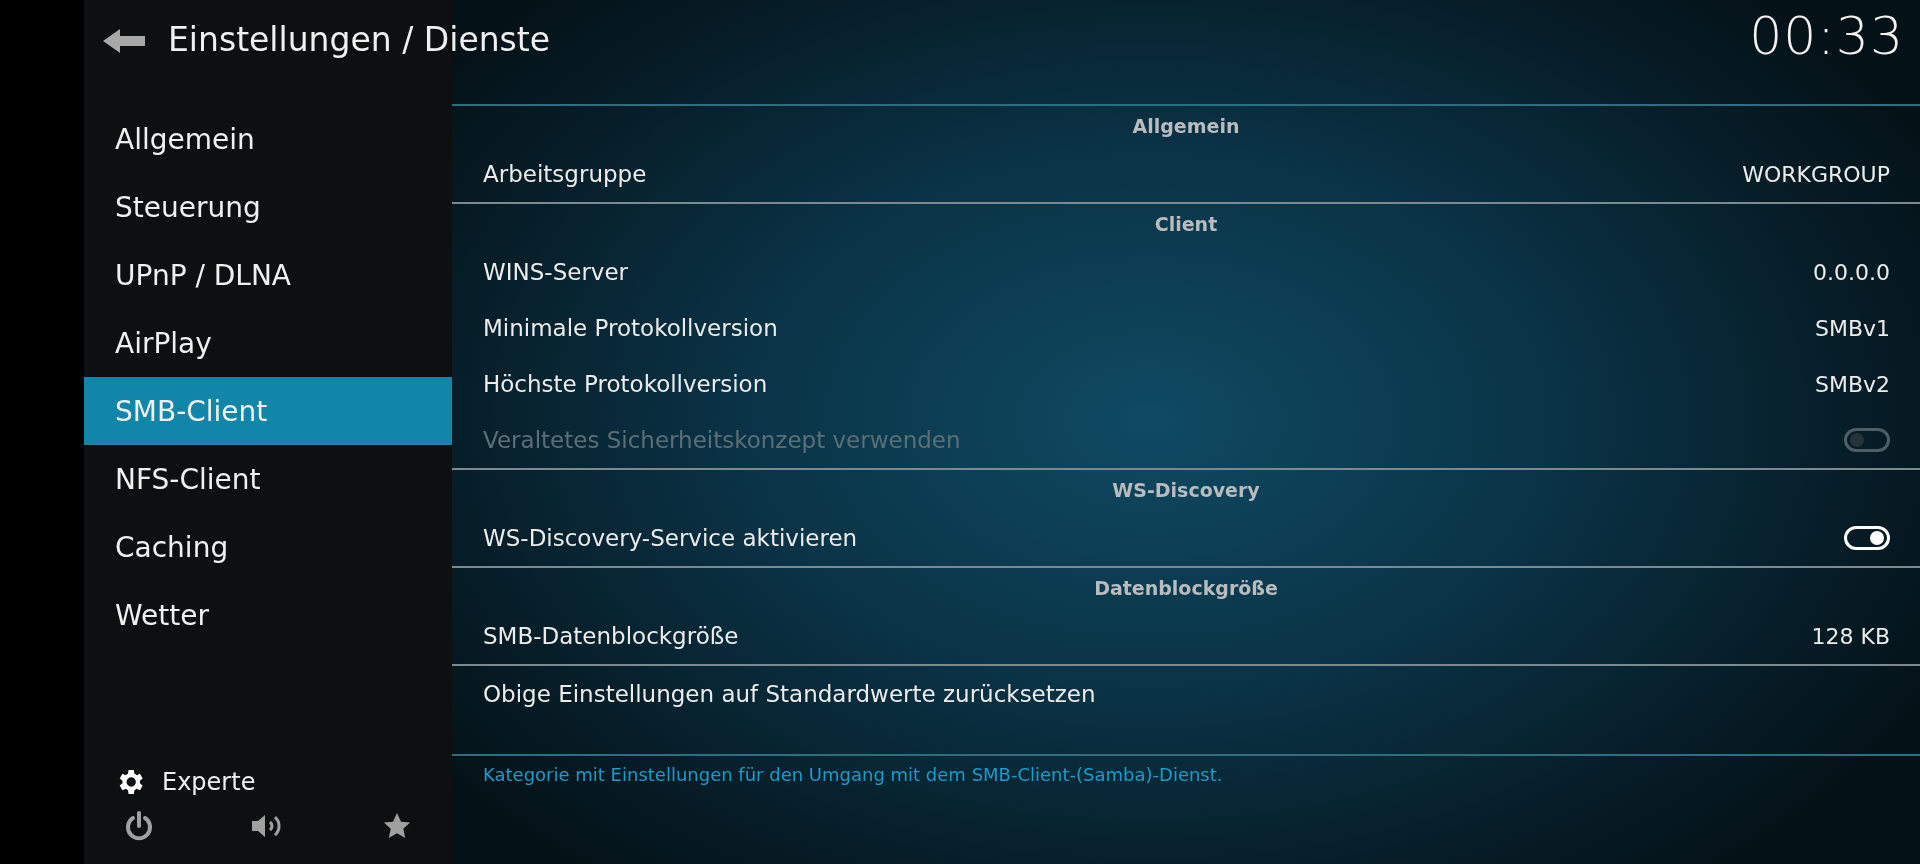 The height and width of the screenshot is (864, 1920). Describe the element at coordinates (1186, 126) in the screenshot. I see `section-heading: Allgemein` at that location.